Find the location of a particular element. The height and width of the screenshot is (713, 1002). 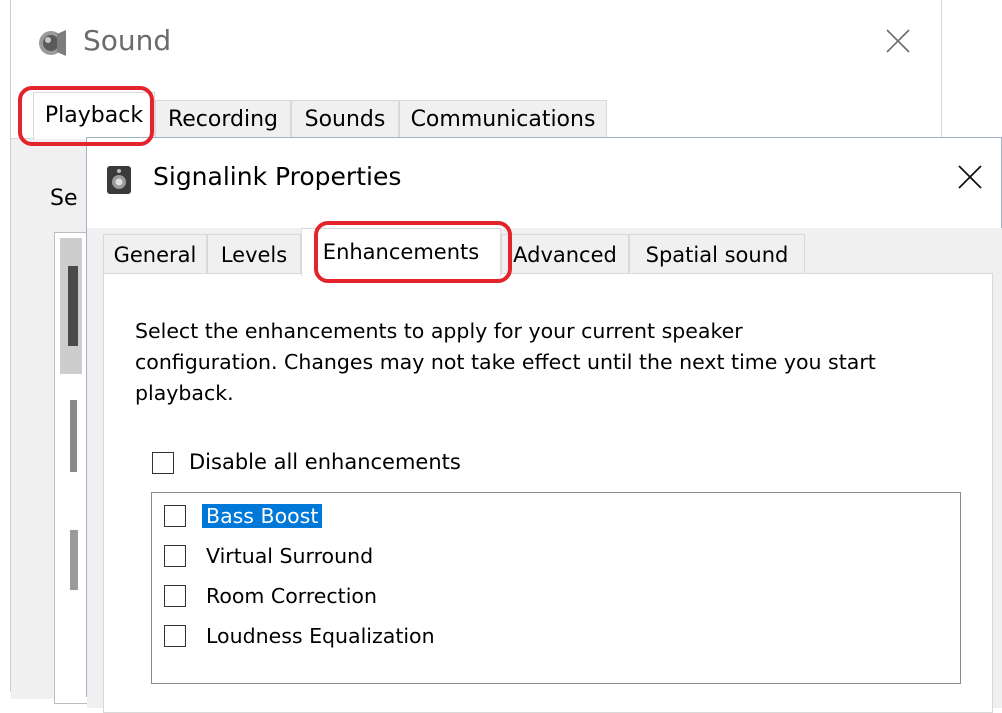

tab-spatial-sound-label: Spatial sound is located at coordinates (717, 255).